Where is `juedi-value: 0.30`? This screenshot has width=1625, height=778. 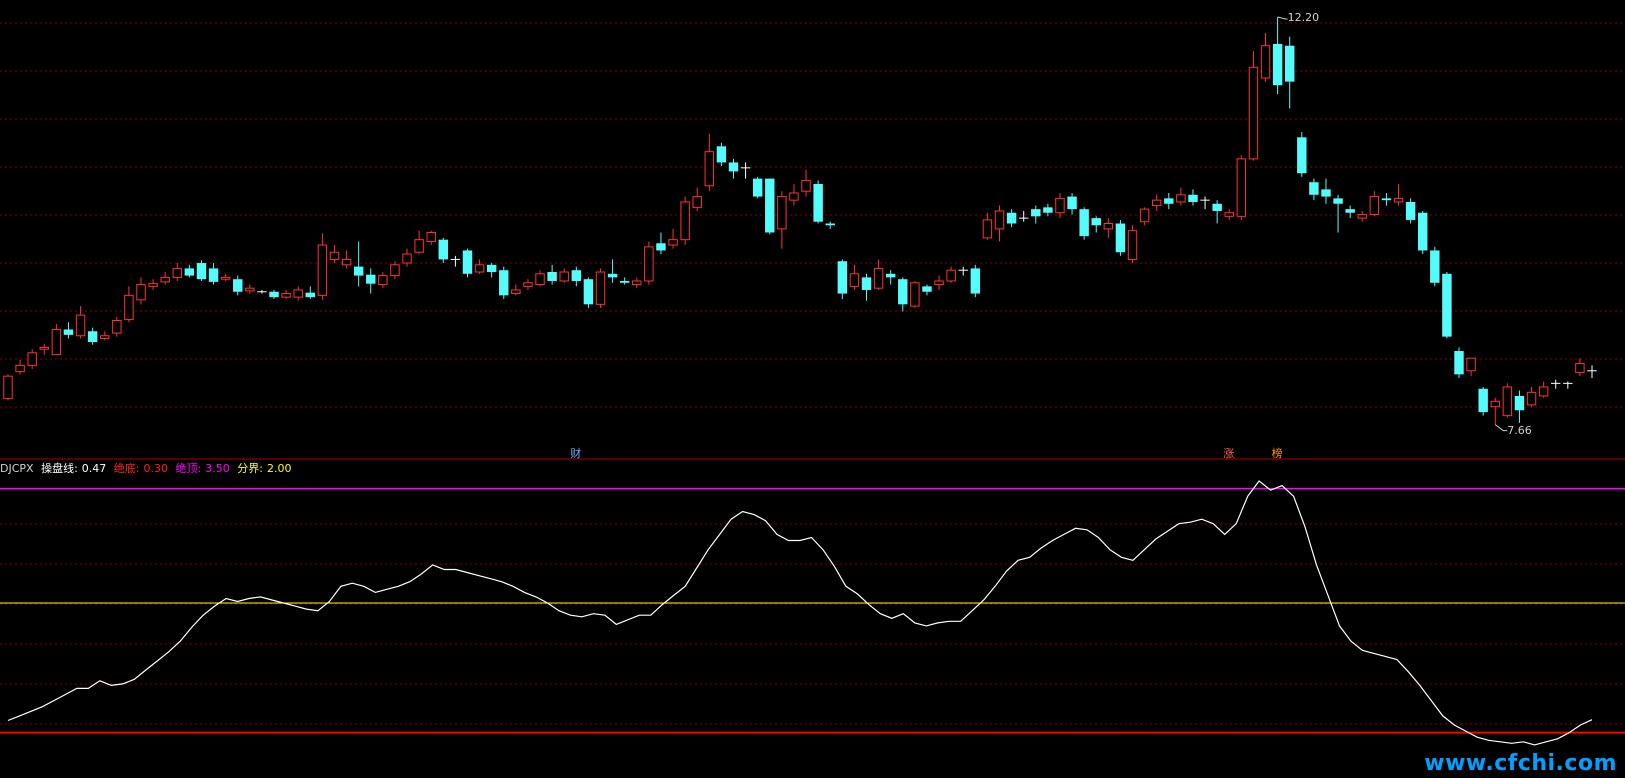
juedi-value: 0.30 is located at coordinates (156, 468).